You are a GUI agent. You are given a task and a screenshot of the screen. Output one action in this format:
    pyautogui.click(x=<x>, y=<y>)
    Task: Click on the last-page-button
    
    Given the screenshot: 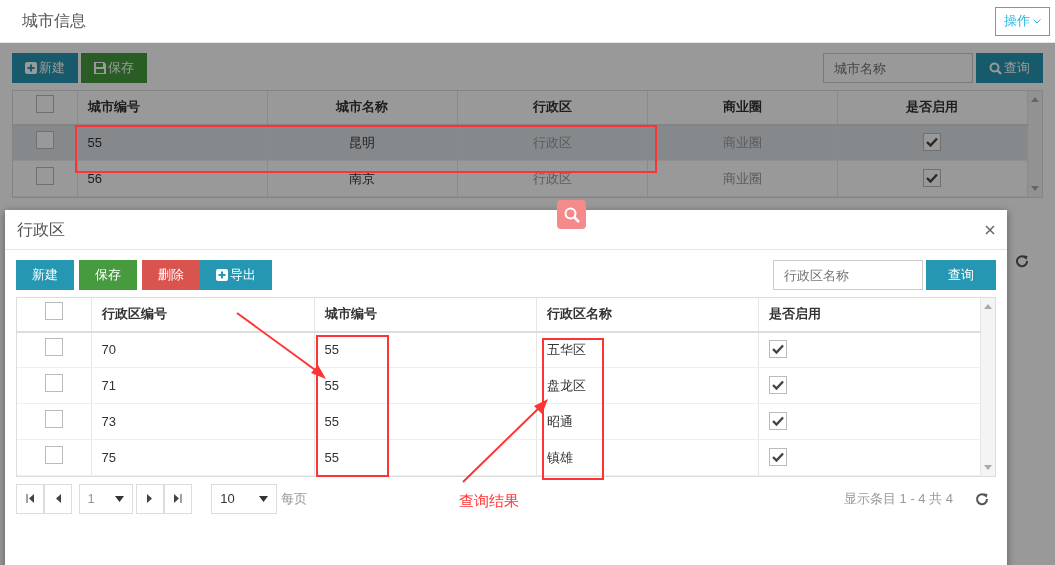 What is the action you would take?
    pyautogui.click(x=177, y=498)
    